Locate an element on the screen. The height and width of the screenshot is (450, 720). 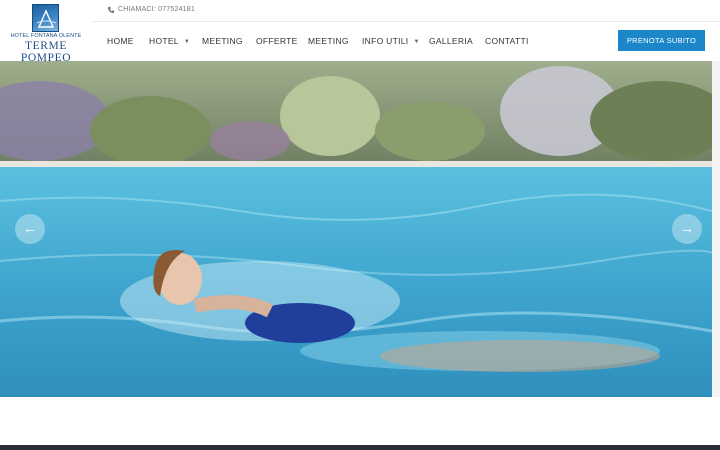
nav-item-home: HOME is located at coordinates (120, 41).